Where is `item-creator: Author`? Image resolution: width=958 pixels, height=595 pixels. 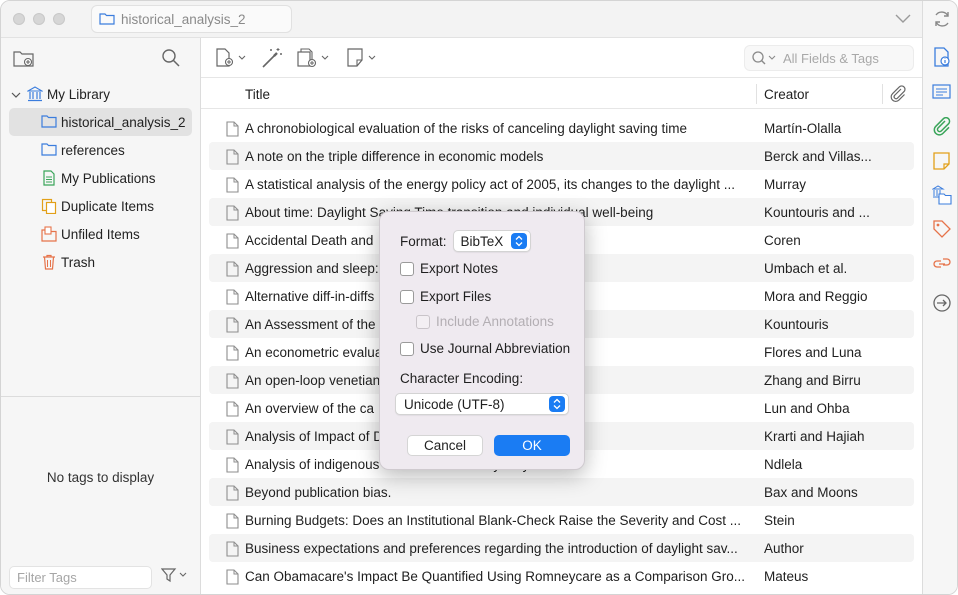
item-creator: Author is located at coordinates (784, 548).